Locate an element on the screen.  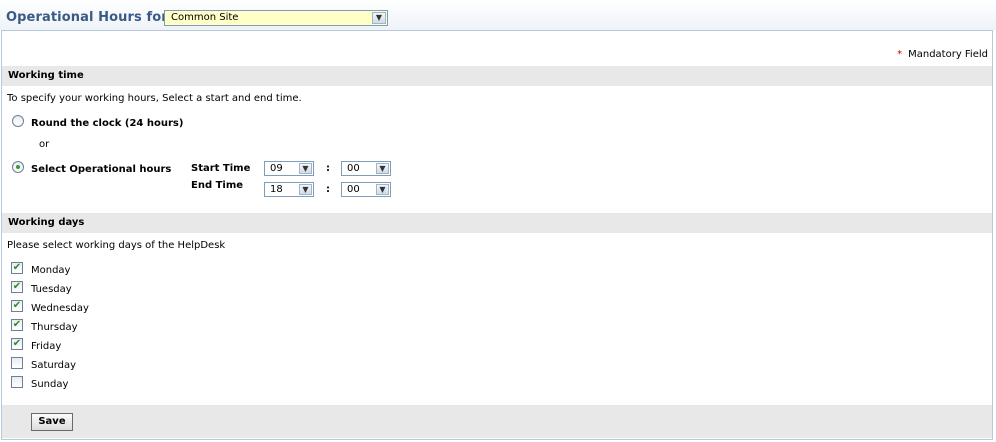
start-minute-select: 00 ▼ is located at coordinates (366, 168).